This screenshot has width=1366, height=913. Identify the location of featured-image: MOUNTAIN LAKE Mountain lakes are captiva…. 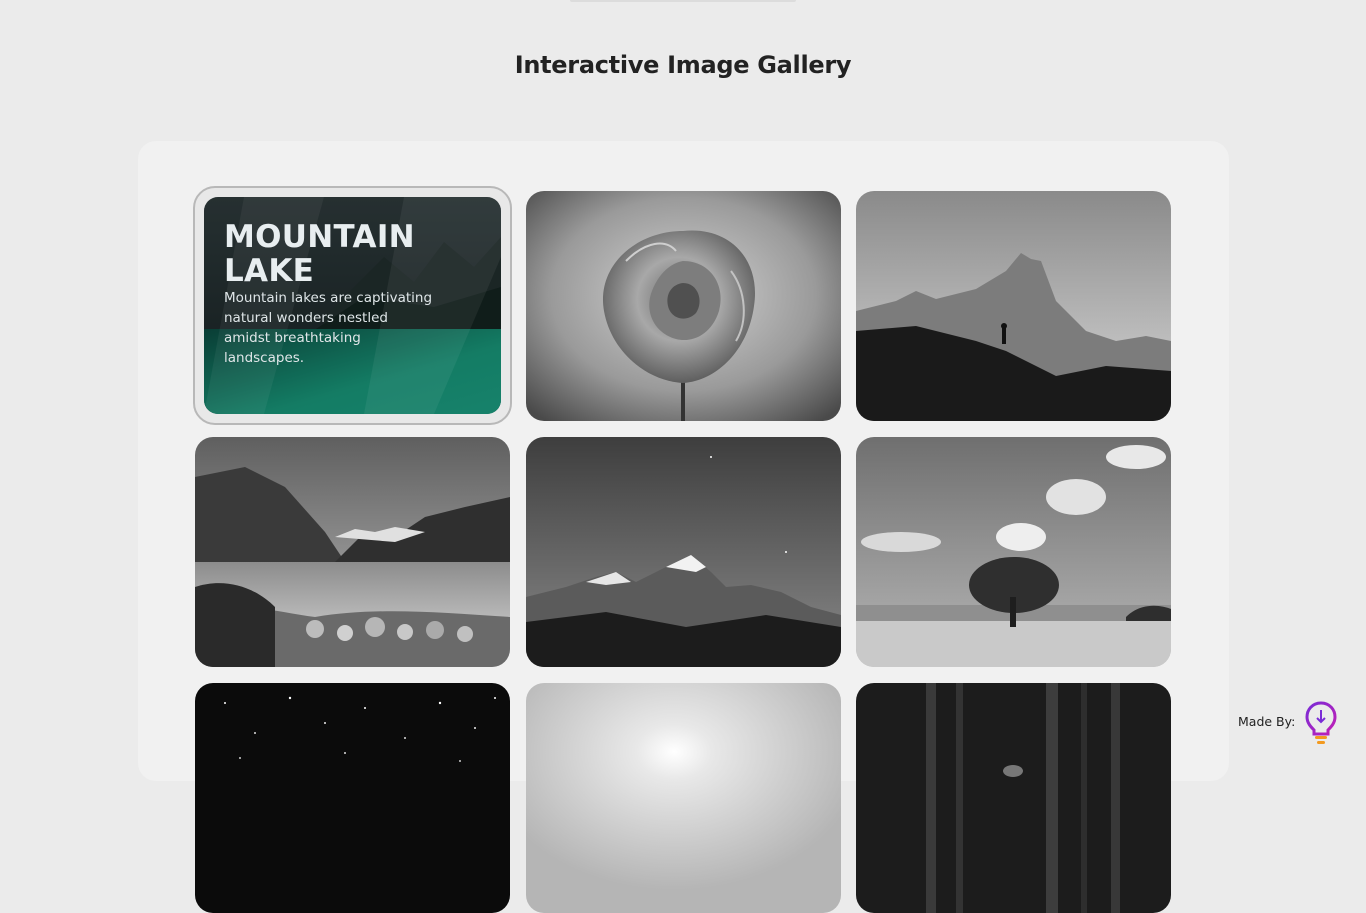
(352, 305).